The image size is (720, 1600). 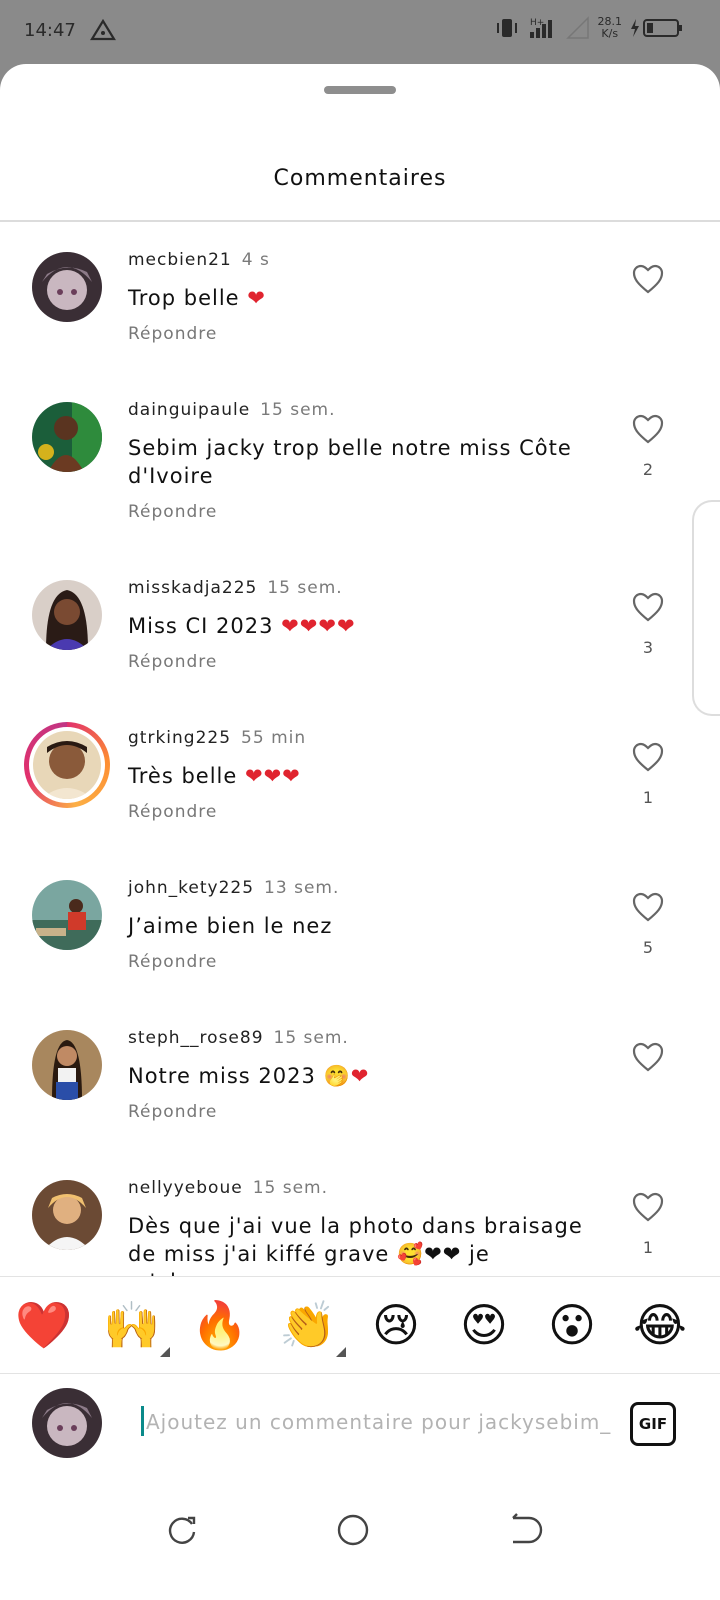 What do you see at coordinates (67, 765) in the screenshot?
I see `avatar-story-ring` at bounding box center [67, 765].